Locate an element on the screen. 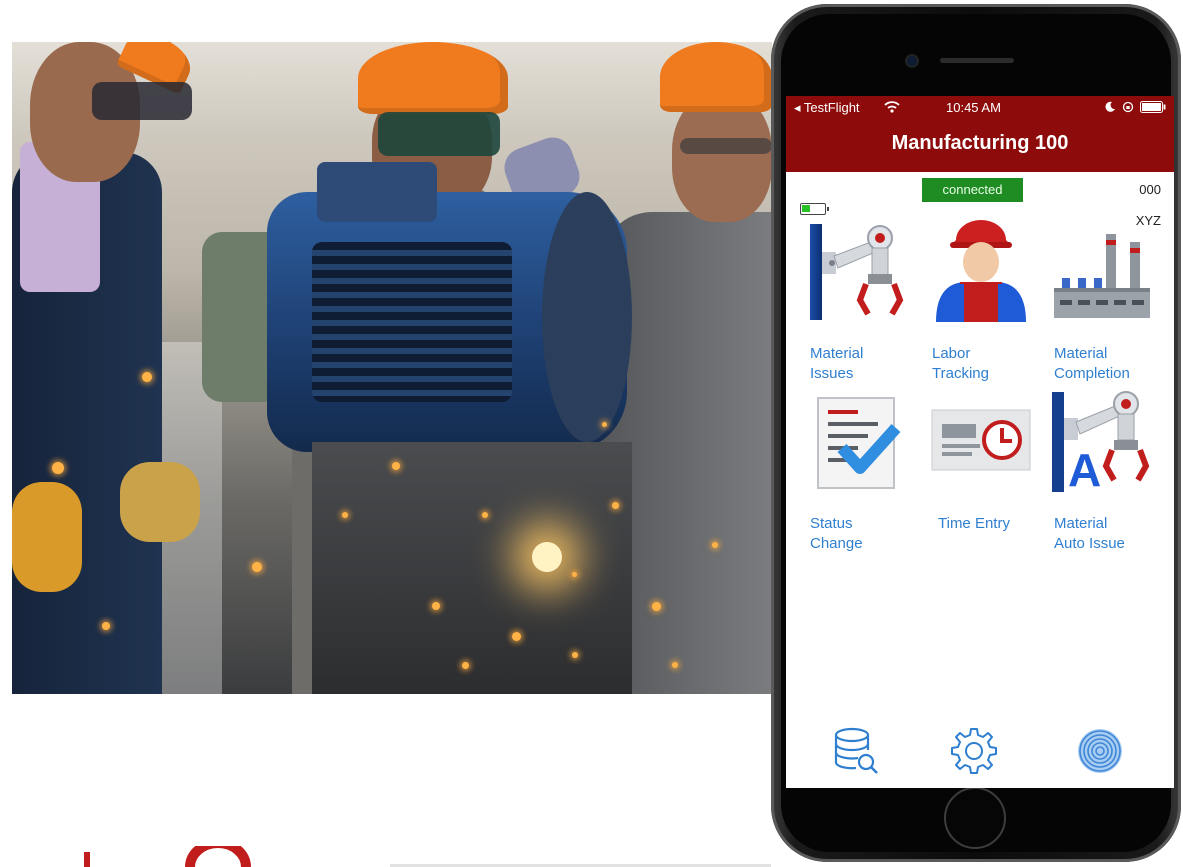 This screenshot has height=867, width=1183. robot-arm-icon is located at coordinates (857, 272).